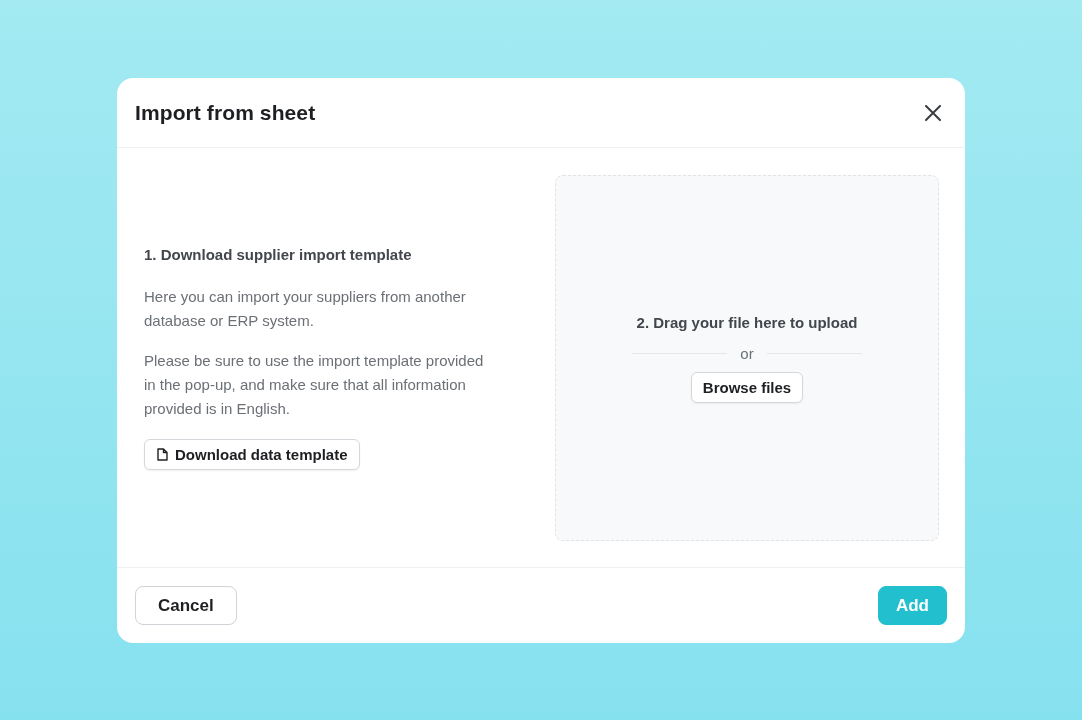 The image size is (1082, 720). What do you see at coordinates (252, 454) in the screenshot?
I see `download-template-button: Download data template` at bounding box center [252, 454].